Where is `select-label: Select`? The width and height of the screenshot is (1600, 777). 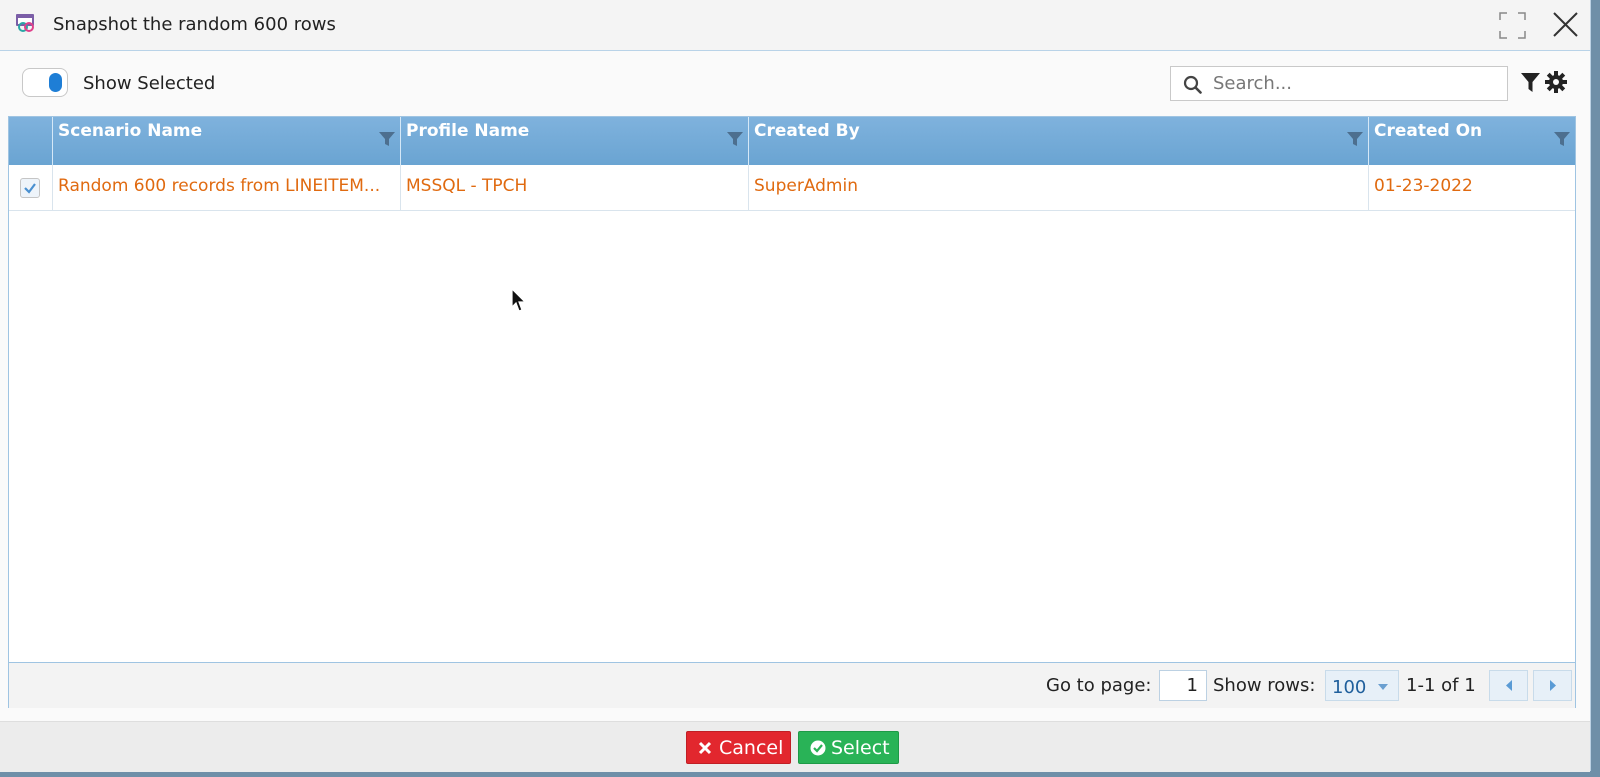 select-label: Select is located at coordinates (860, 748).